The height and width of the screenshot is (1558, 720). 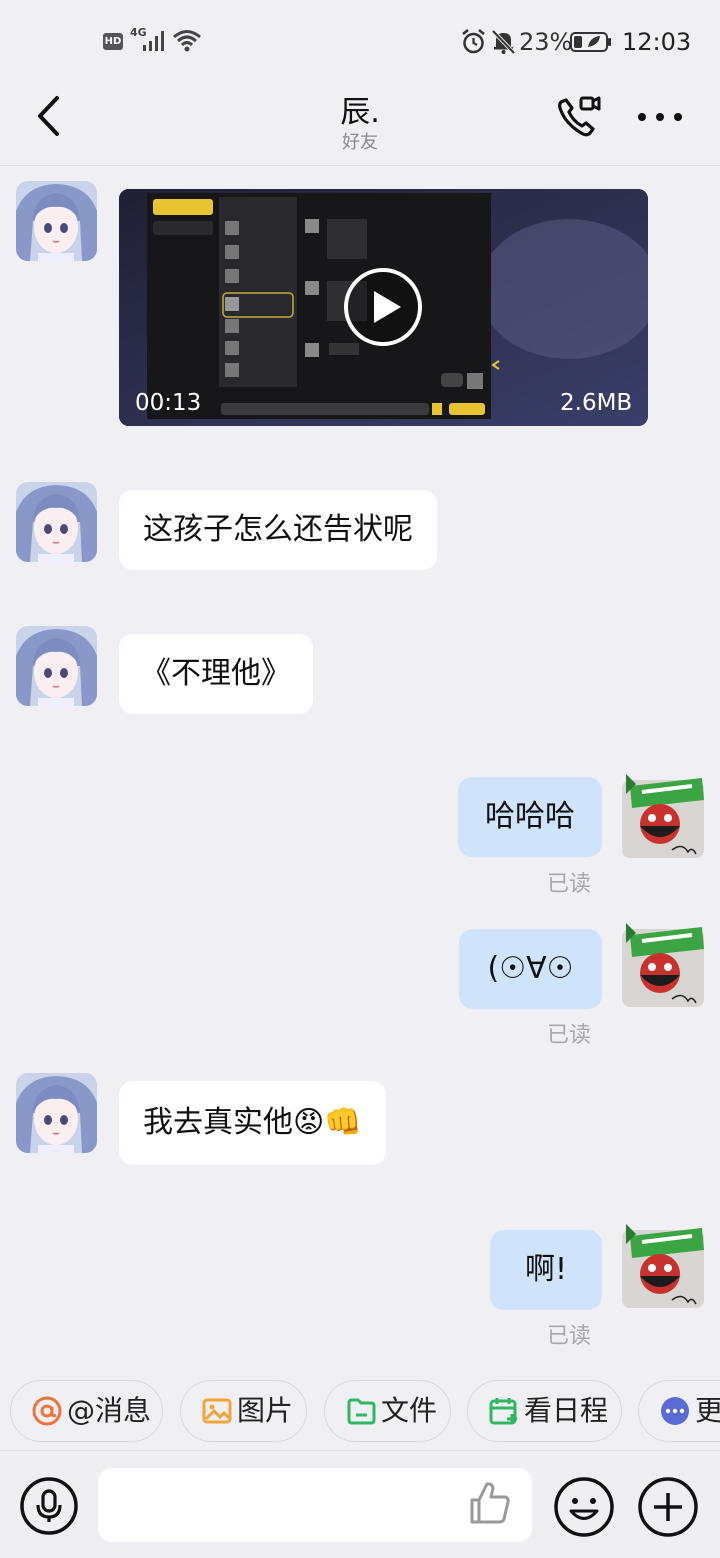 I want to click on thumbs-up-icon, so click(x=490, y=1503).